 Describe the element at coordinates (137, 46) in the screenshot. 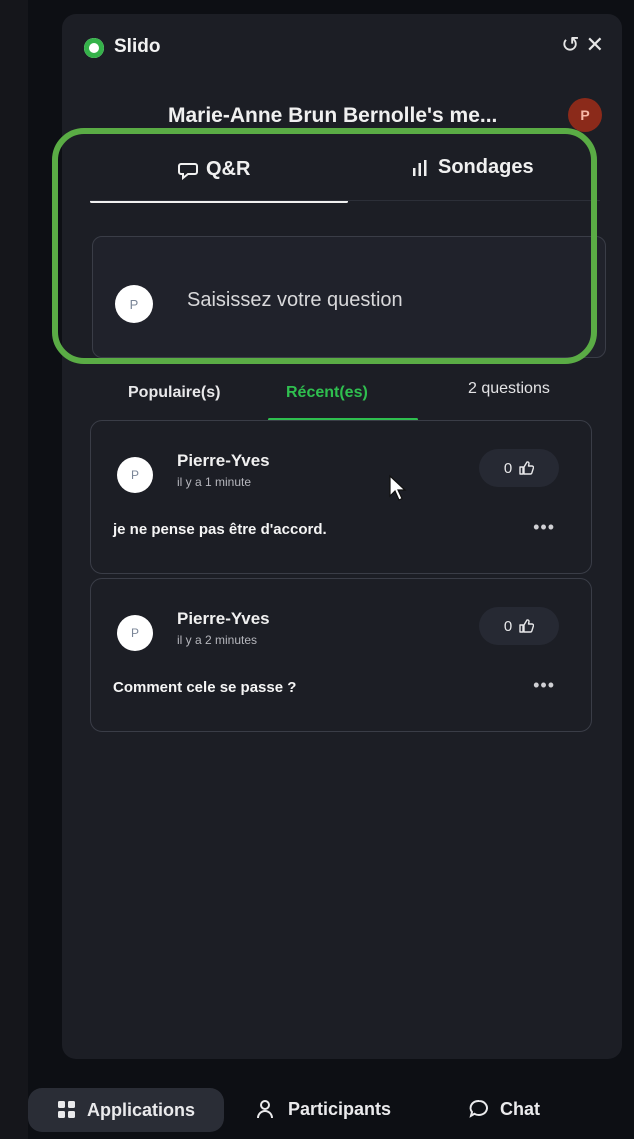

I see `app-name: Slido` at that location.